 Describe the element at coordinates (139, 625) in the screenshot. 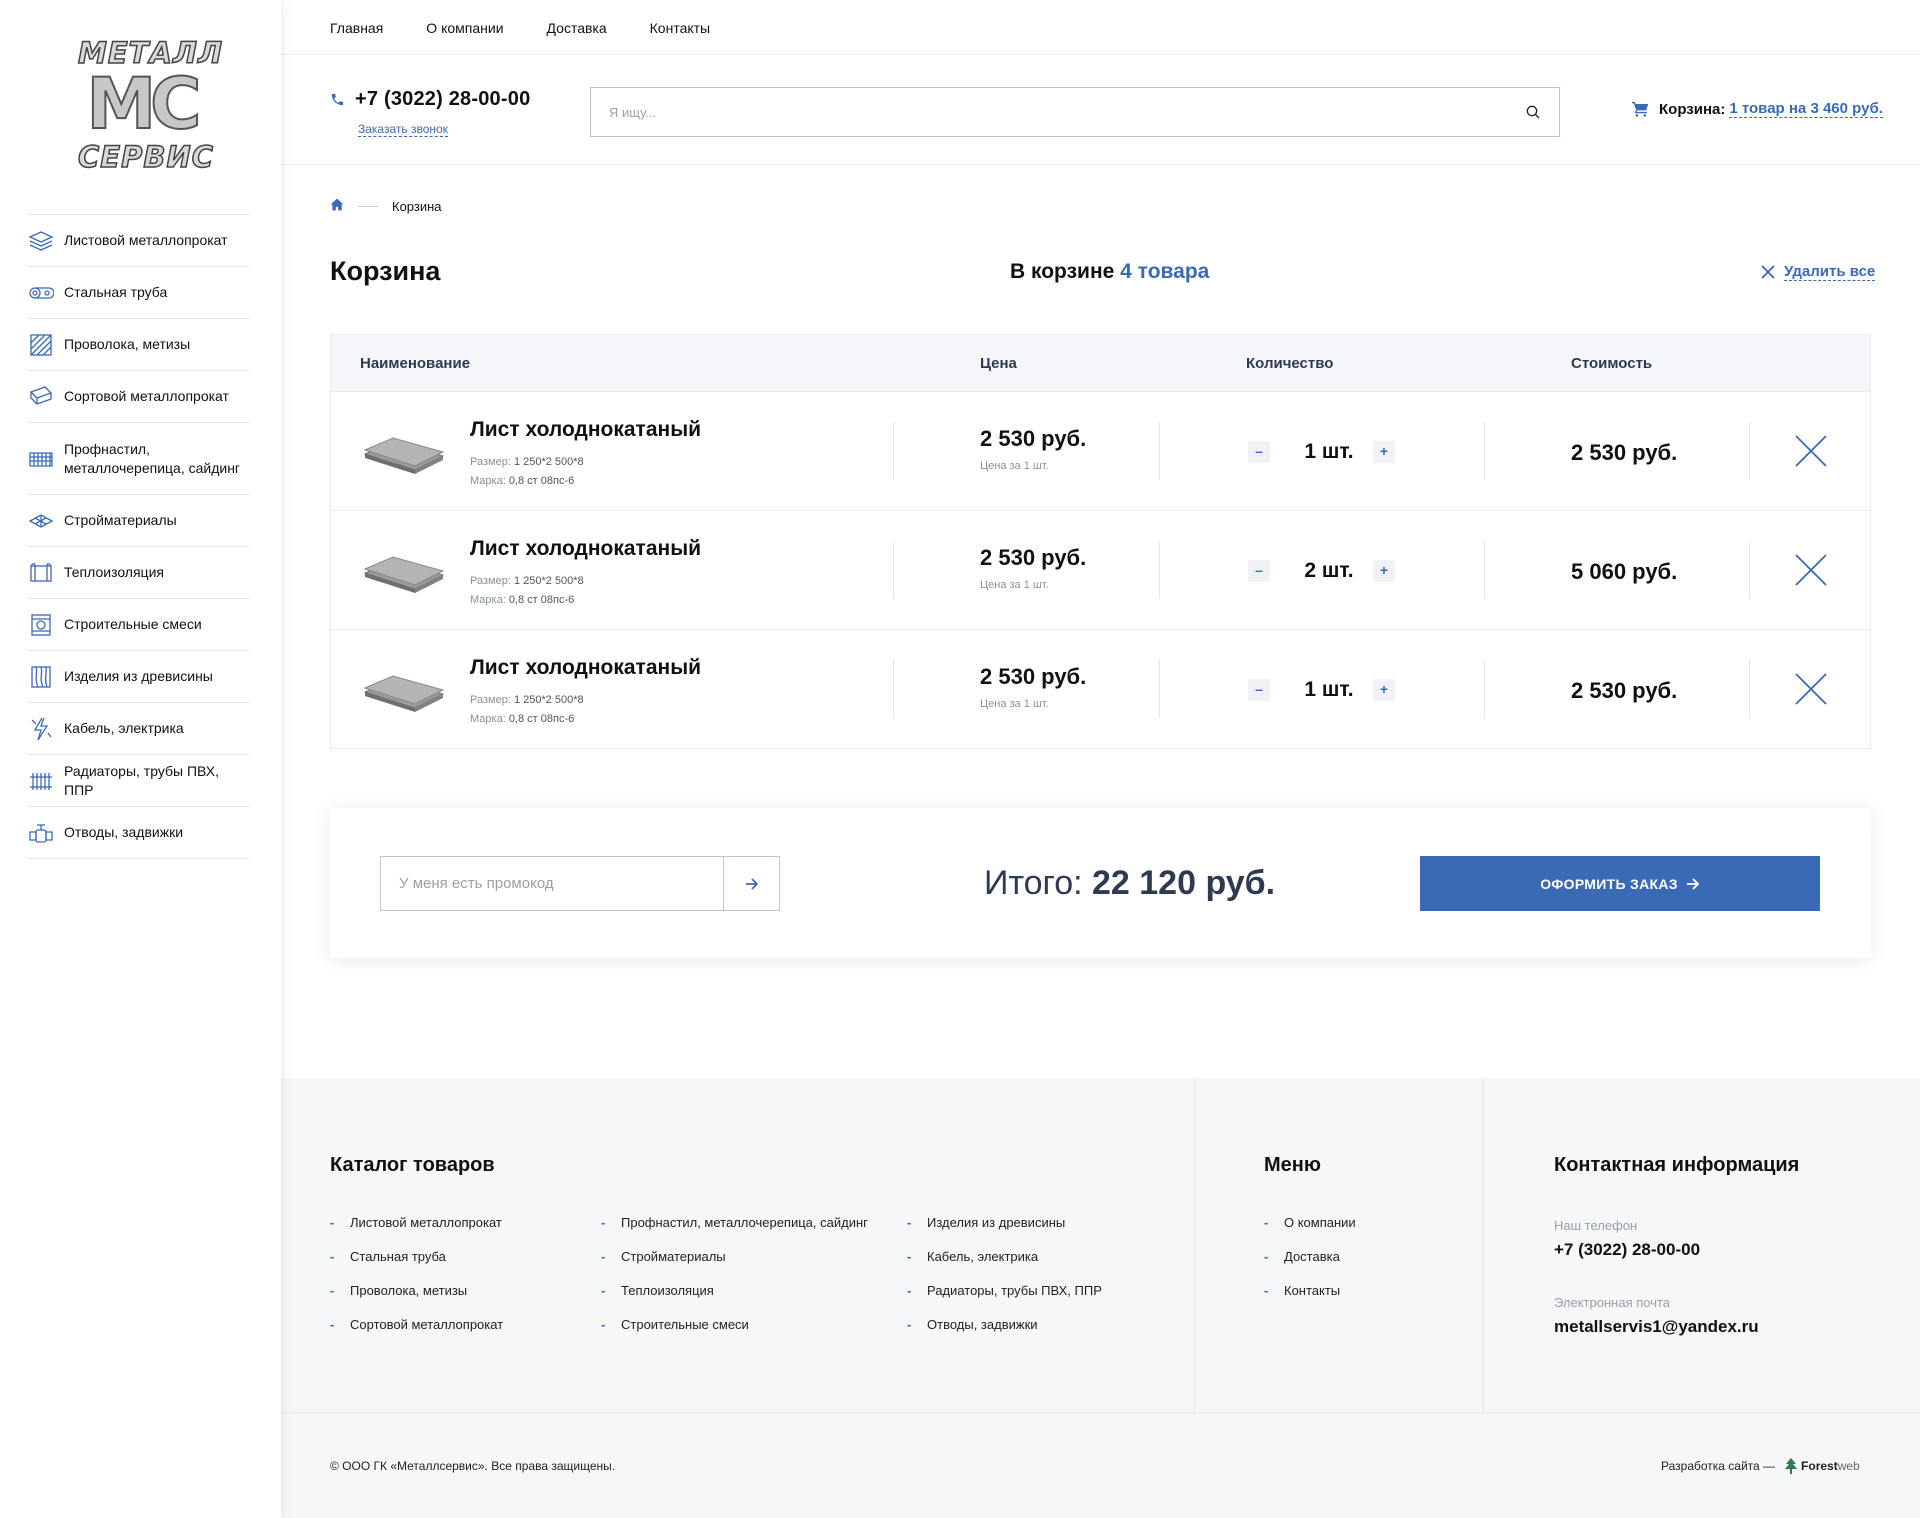

I see `sidebar-item-mixes: Строительные смеси` at that location.